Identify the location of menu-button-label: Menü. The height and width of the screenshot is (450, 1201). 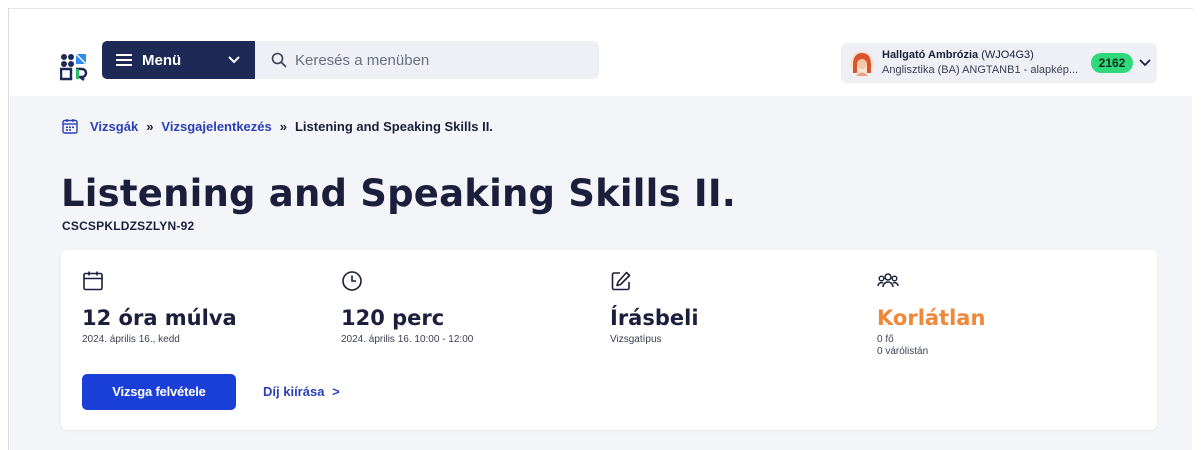
(162, 60).